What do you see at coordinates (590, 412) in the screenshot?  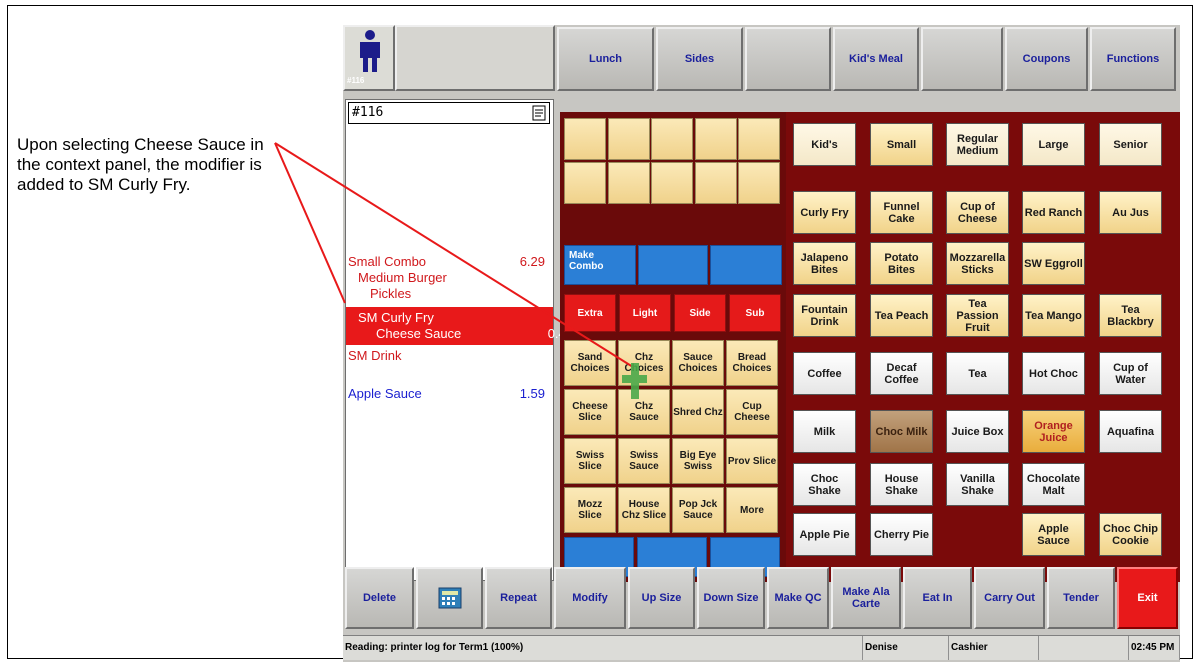 I see `modifier-cheese-slice-button: Cheese Slice` at bounding box center [590, 412].